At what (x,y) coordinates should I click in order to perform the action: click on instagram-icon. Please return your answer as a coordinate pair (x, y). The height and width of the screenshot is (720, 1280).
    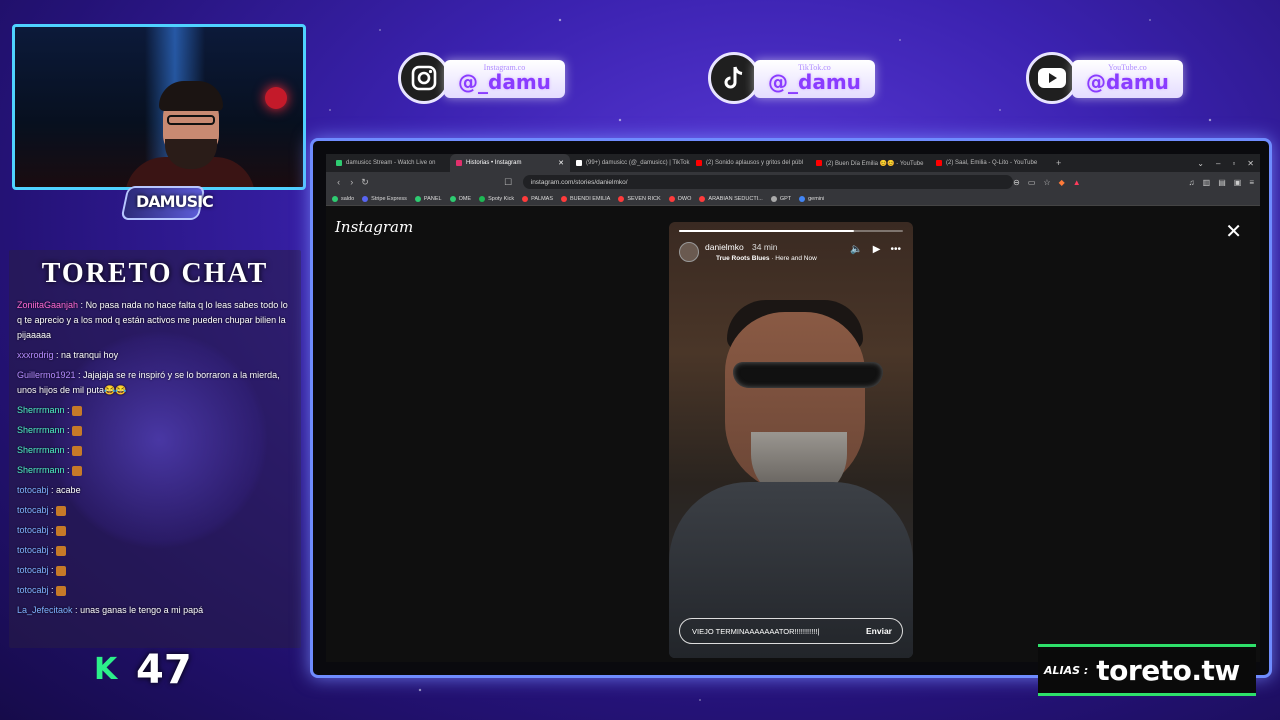
    Looking at the image, I should click on (424, 78).